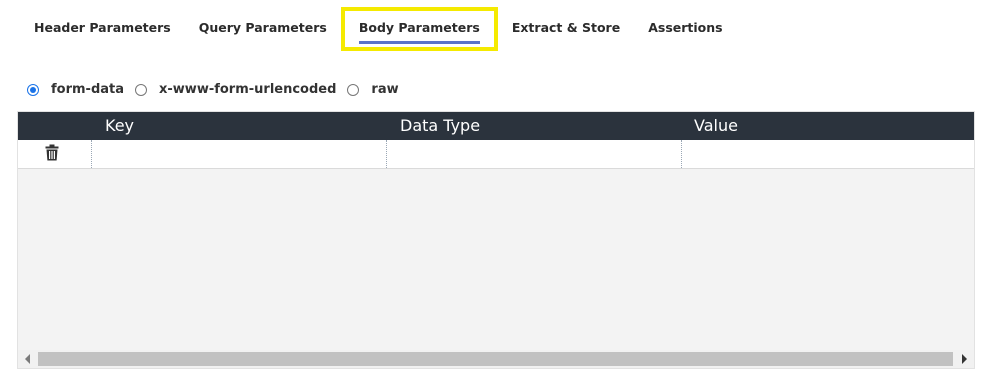  I want to click on scrollbar-thumb, so click(495, 359).